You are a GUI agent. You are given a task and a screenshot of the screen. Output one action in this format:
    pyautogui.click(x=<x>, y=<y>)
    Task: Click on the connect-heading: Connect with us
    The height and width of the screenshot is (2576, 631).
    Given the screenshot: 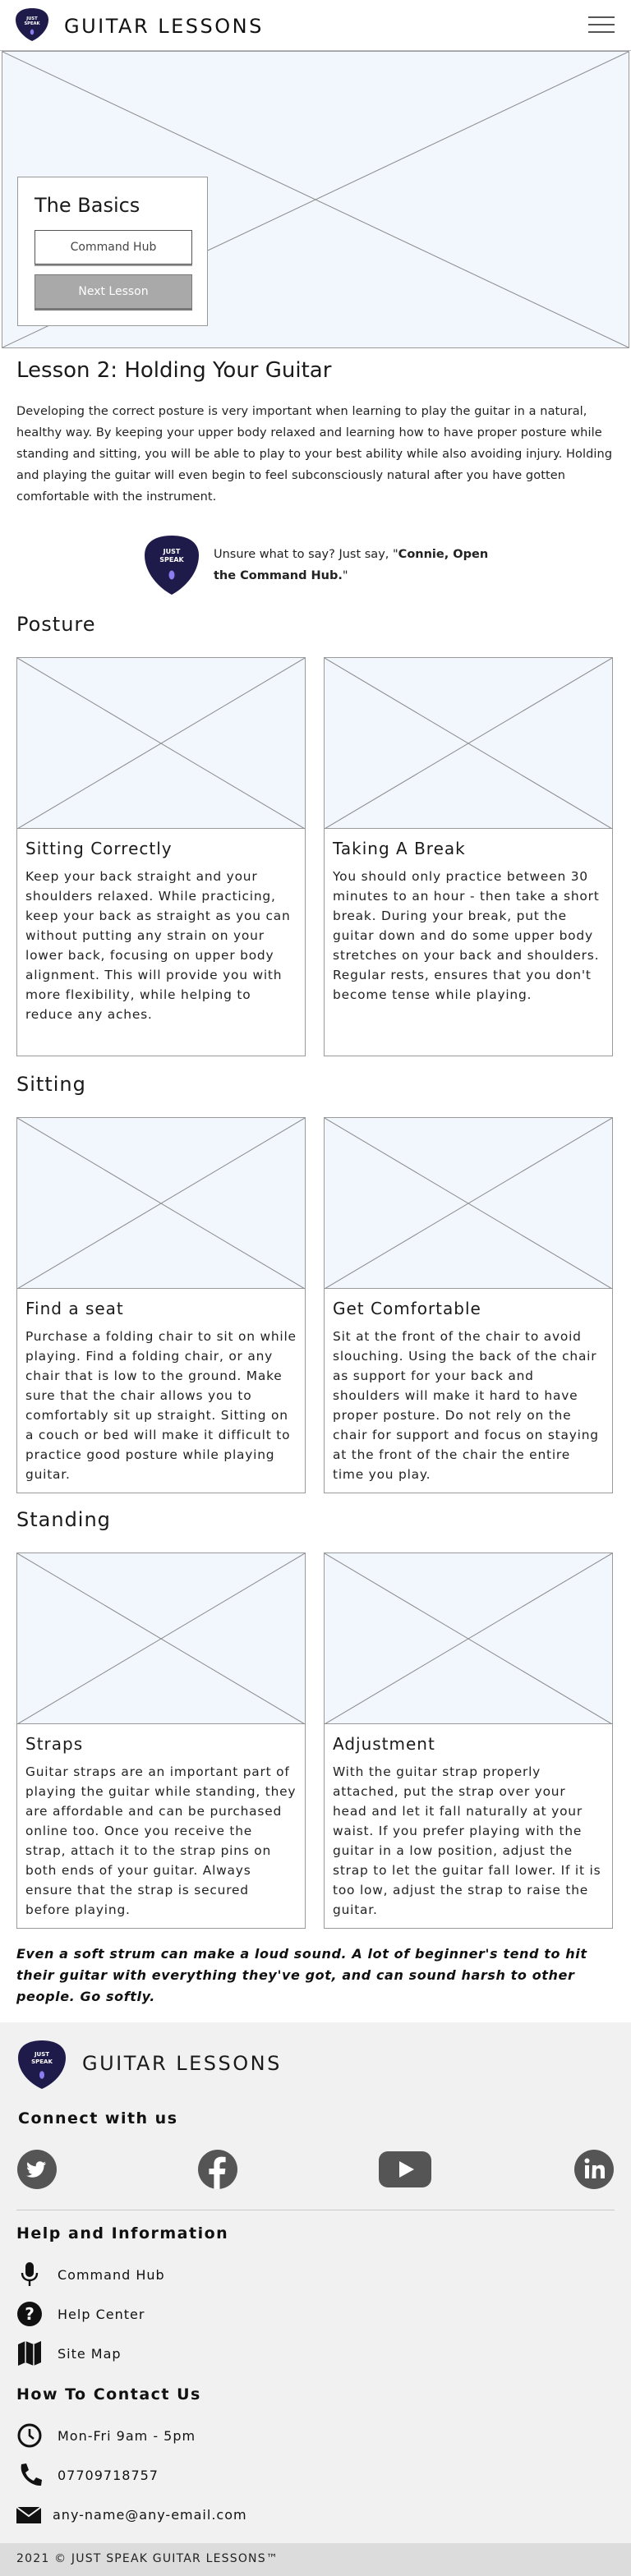 What is the action you would take?
    pyautogui.click(x=98, y=2118)
    